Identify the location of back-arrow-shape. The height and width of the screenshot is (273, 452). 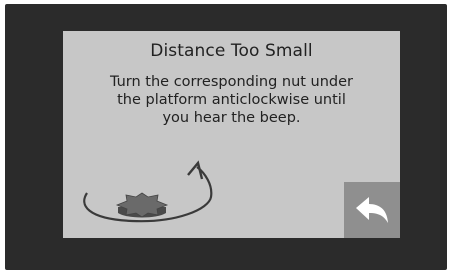
(372, 210).